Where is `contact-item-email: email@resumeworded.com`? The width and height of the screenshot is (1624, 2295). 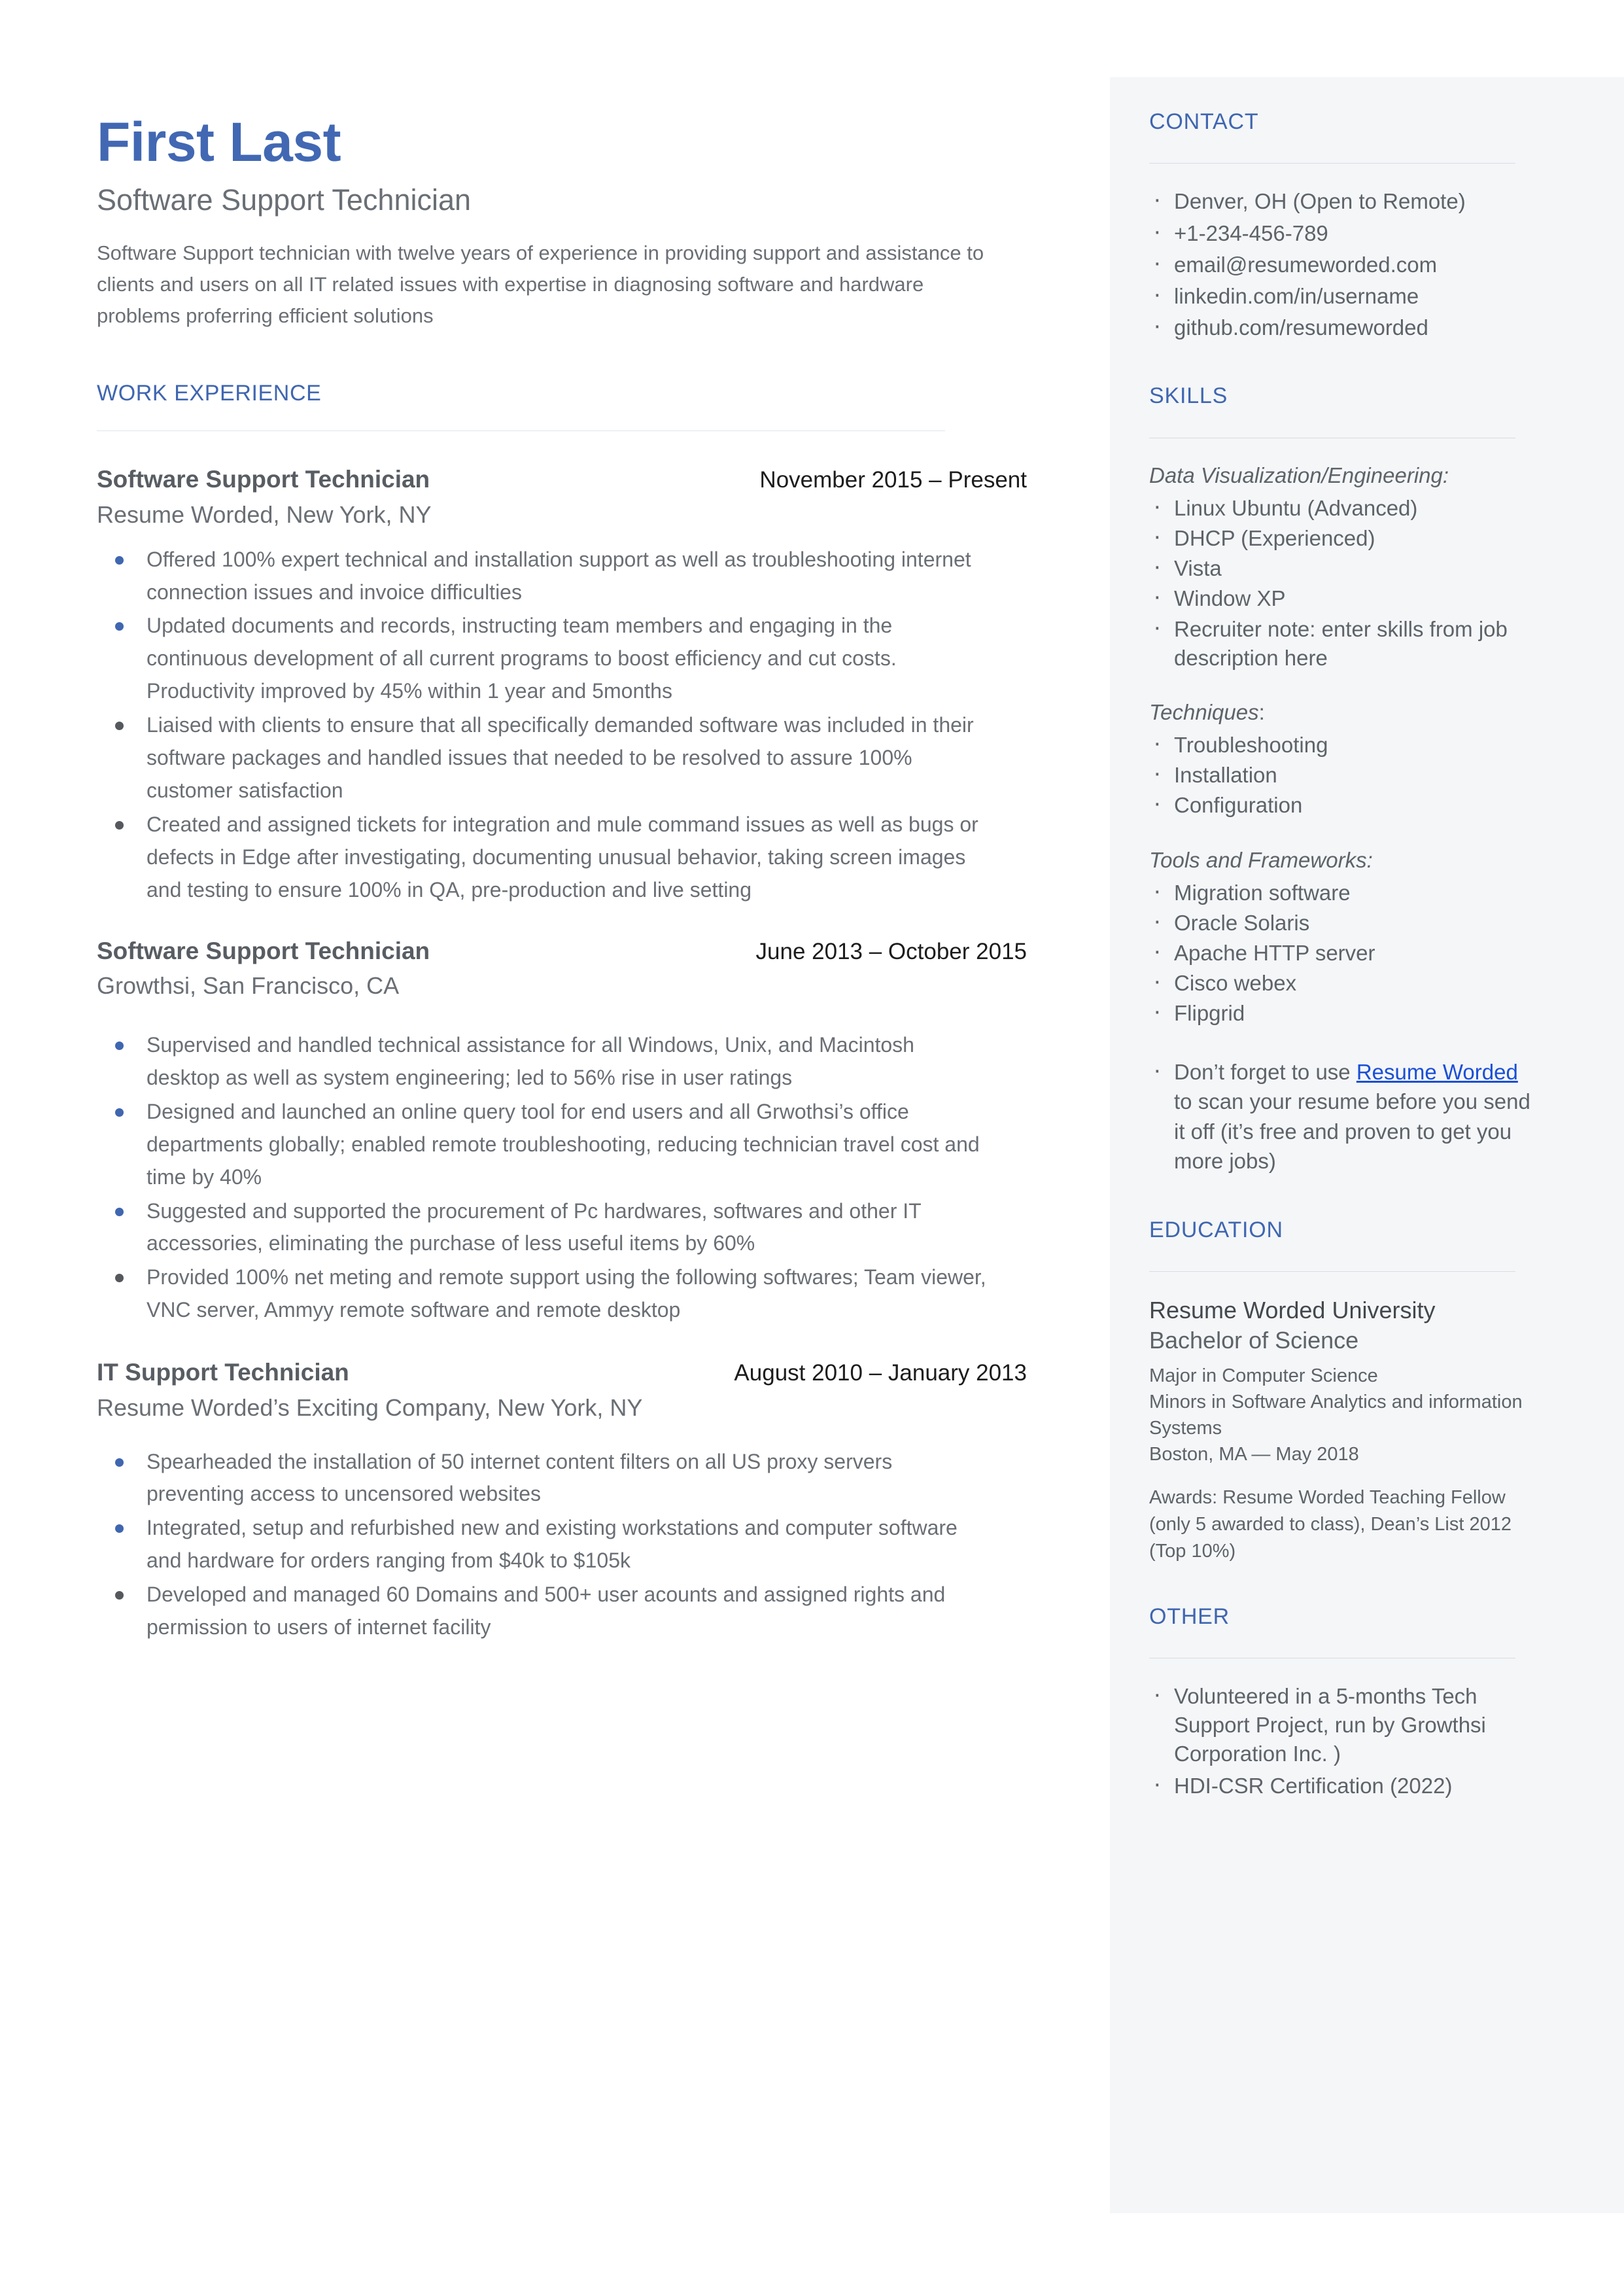
contact-item-email: email@resumeworded.com is located at coordinates (1345, 263).